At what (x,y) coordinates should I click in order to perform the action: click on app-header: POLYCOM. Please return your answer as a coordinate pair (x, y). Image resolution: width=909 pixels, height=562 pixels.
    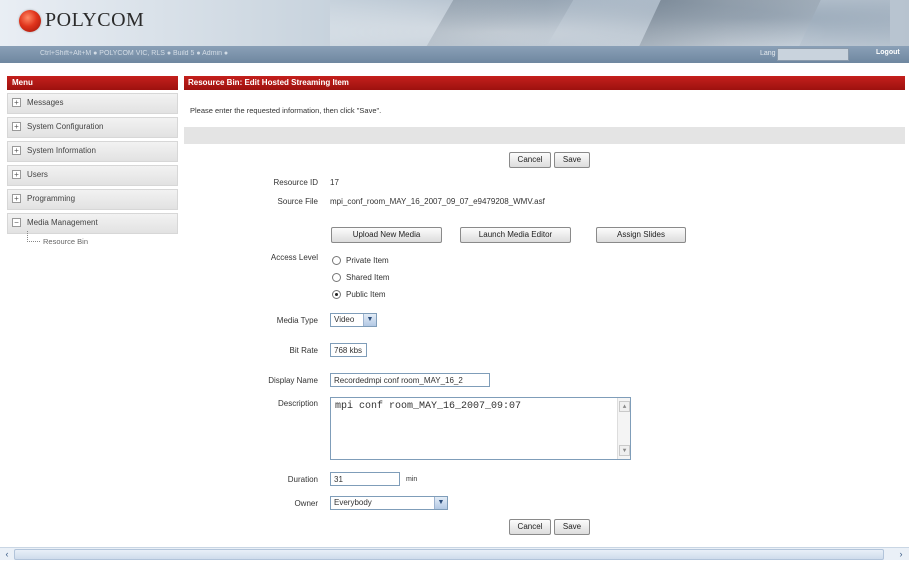
    Looking at the image, I should click on (454, 23).